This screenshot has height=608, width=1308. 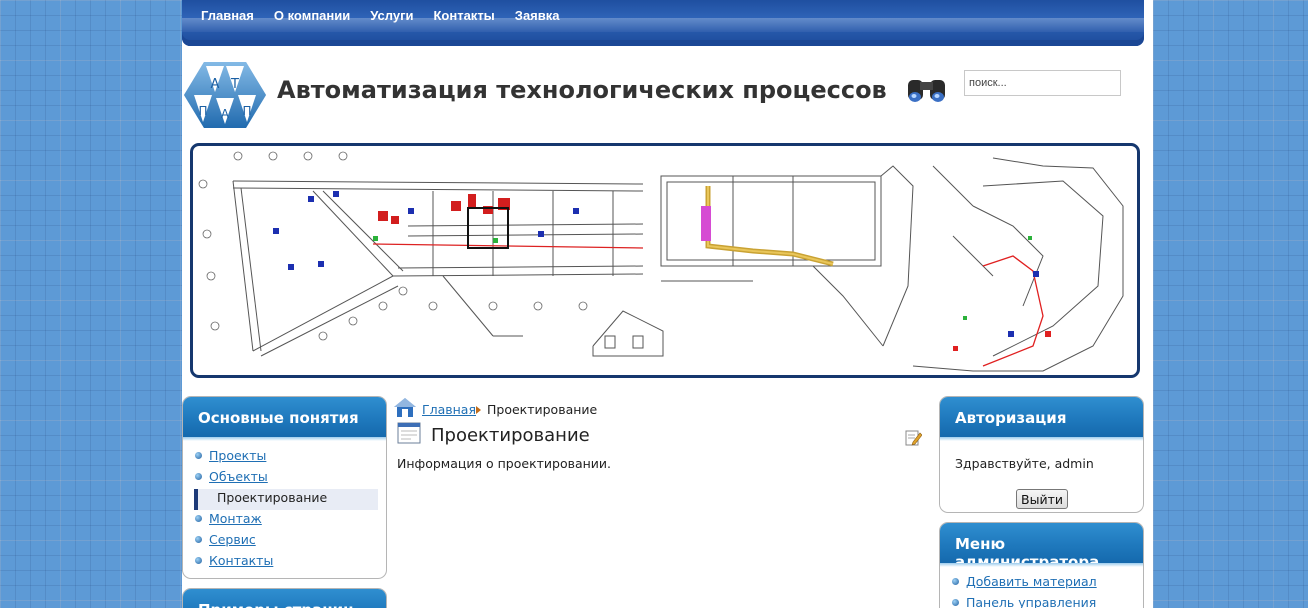 I want to click on menu-item-control-panel: Панель управления, so click(x=1041, y=601).